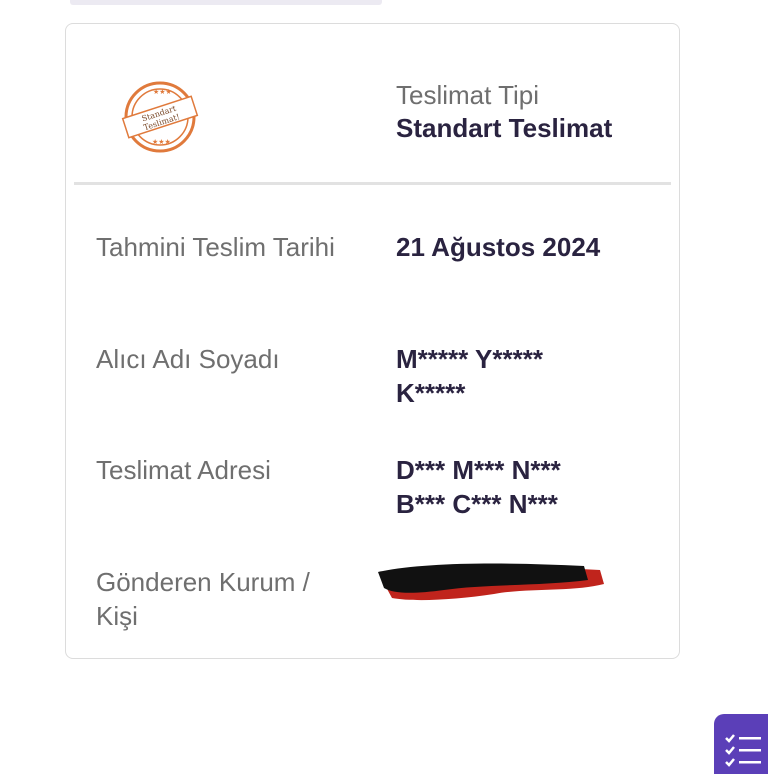 Image resolution: width=768 pixels, height=774 pixels. Describe the element at coordinates (160, 117) in the screenshot. I see `standart-teslimat-stamp-icon: ★★★ ★★★ Standart Teslimat!` at that location.